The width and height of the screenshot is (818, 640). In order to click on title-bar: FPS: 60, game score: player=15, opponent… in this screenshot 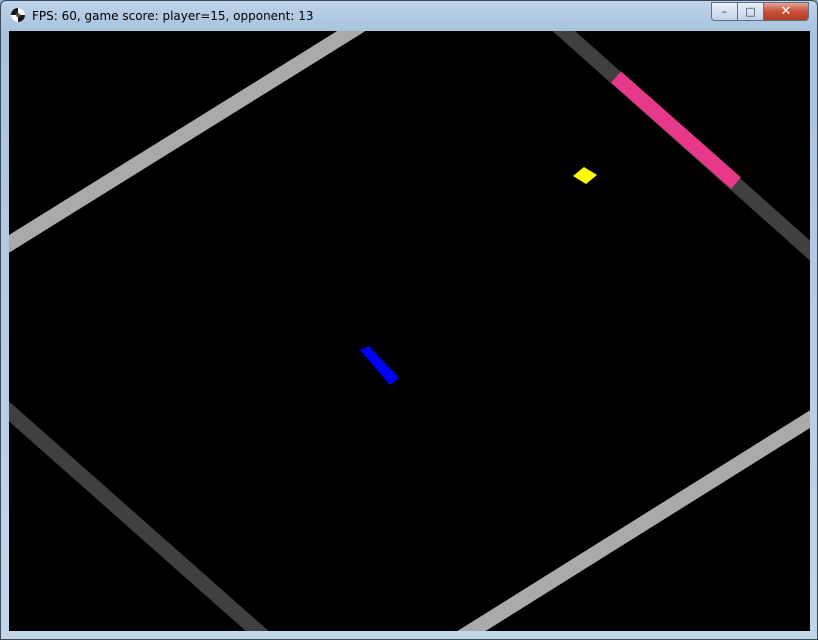, I will do `click(409, 16)`.